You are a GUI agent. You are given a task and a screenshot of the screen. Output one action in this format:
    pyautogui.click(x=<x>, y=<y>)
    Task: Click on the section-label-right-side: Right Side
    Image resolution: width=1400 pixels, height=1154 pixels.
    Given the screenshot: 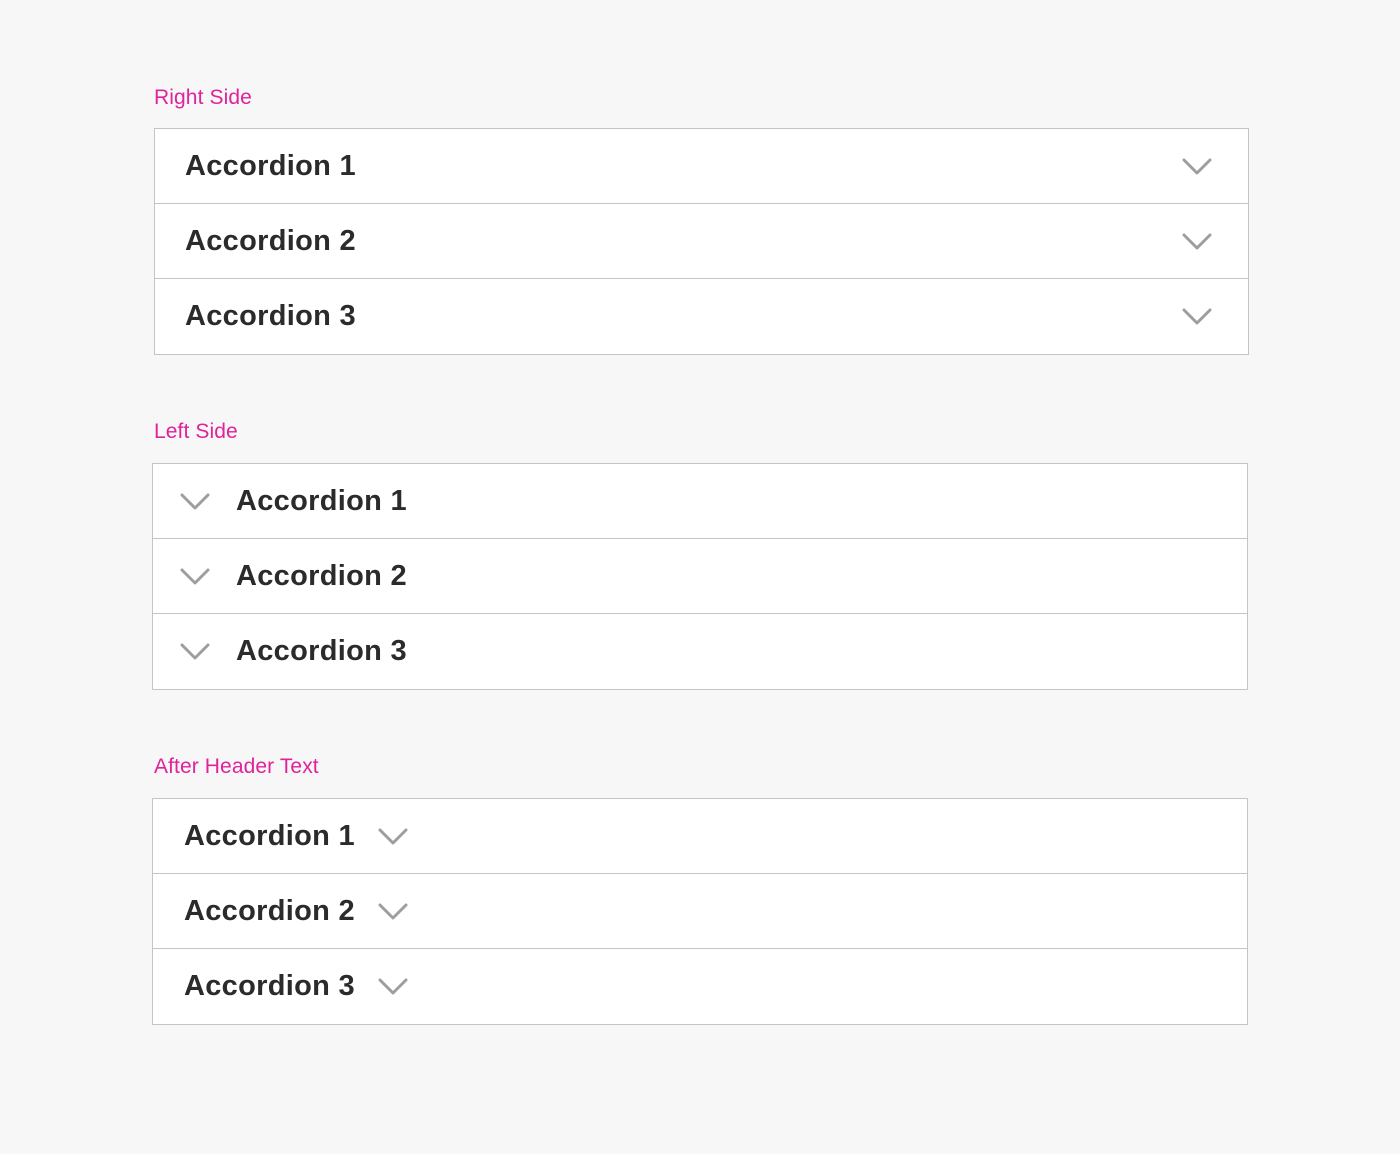 What is the action you would take?
    pyautogui.click(x=203, y=97)
    